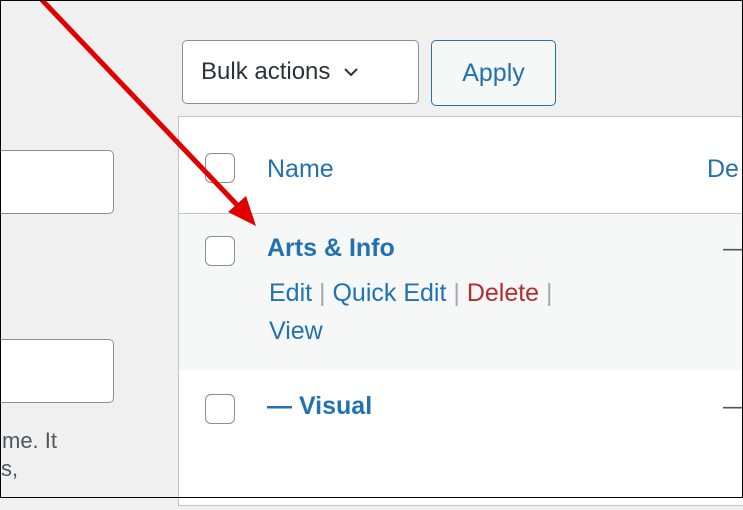 Image resolution: width=743 pixels, height=510 pixels. I want to click on name-input, so click(57, 182).